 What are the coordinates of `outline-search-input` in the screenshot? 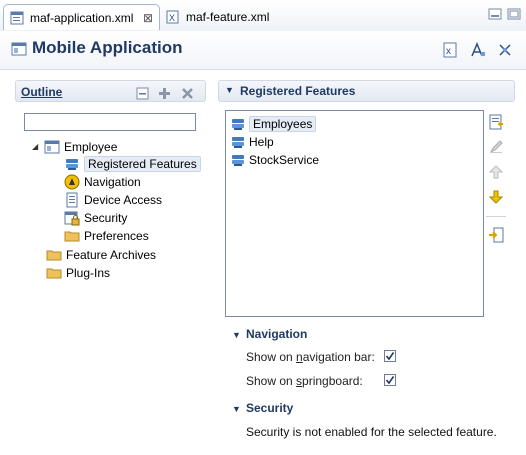 It's located at (110, 122).